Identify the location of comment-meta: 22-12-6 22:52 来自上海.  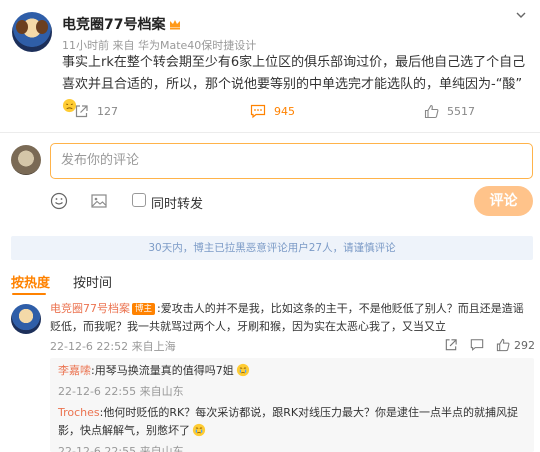
(113, 346).